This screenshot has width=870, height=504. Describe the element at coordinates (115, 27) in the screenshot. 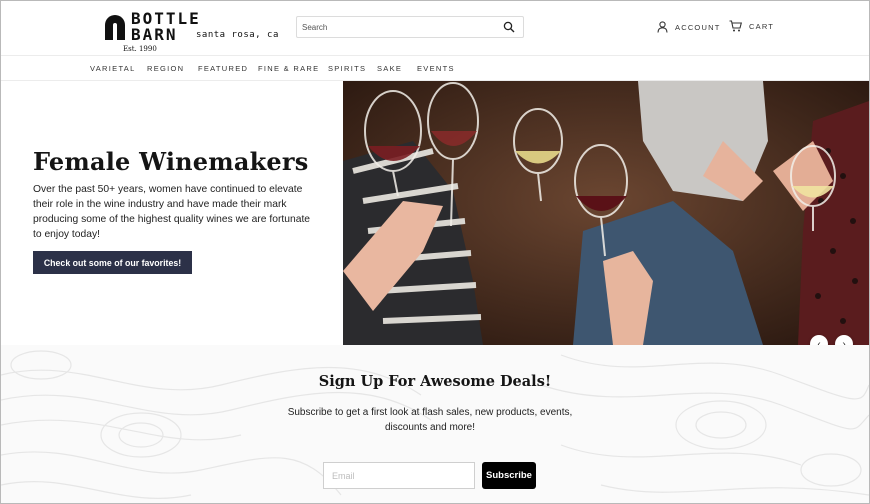

I see `bottle-logo-icon` at that location.